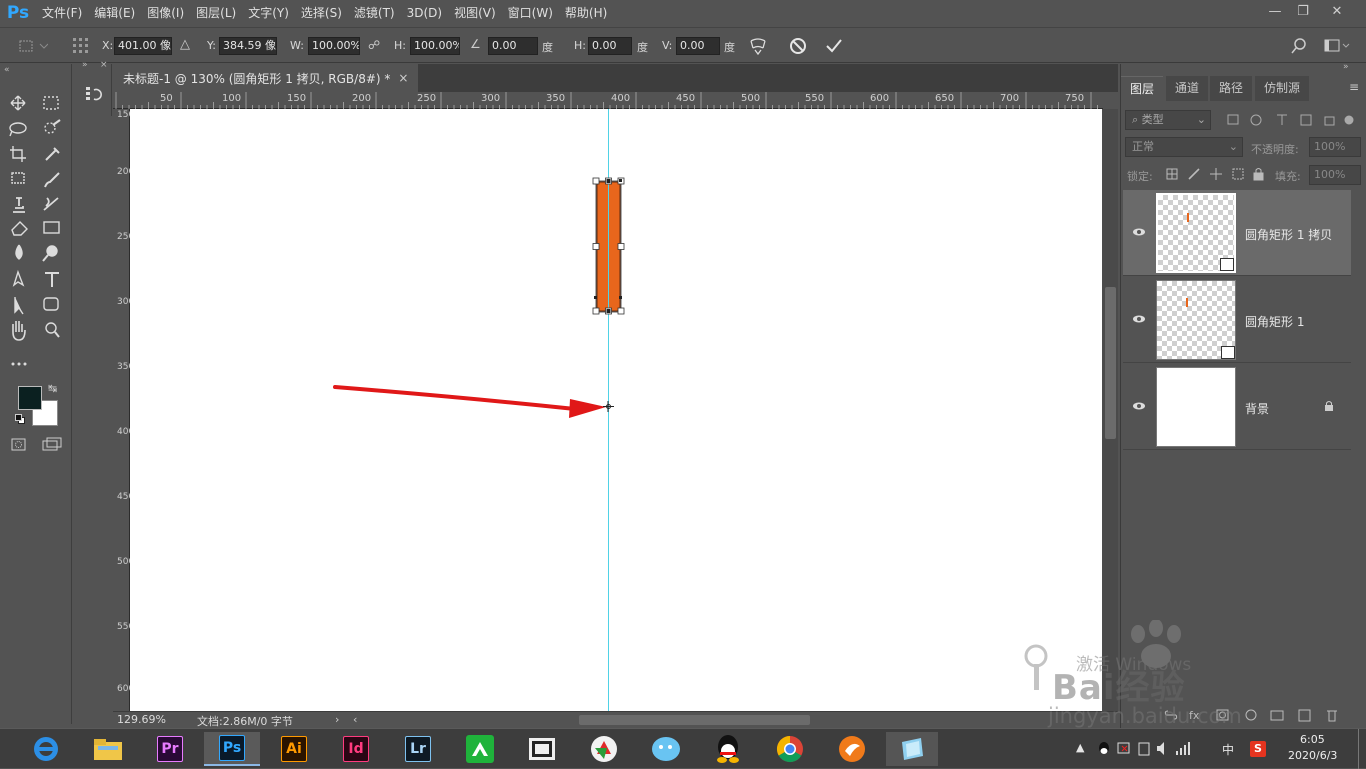 The height and width of the screenshot is (769, 1366). Describe the element at coordinates (424, 13) in the screenshot. I see `menu-3d: 3D(D)` at that location.